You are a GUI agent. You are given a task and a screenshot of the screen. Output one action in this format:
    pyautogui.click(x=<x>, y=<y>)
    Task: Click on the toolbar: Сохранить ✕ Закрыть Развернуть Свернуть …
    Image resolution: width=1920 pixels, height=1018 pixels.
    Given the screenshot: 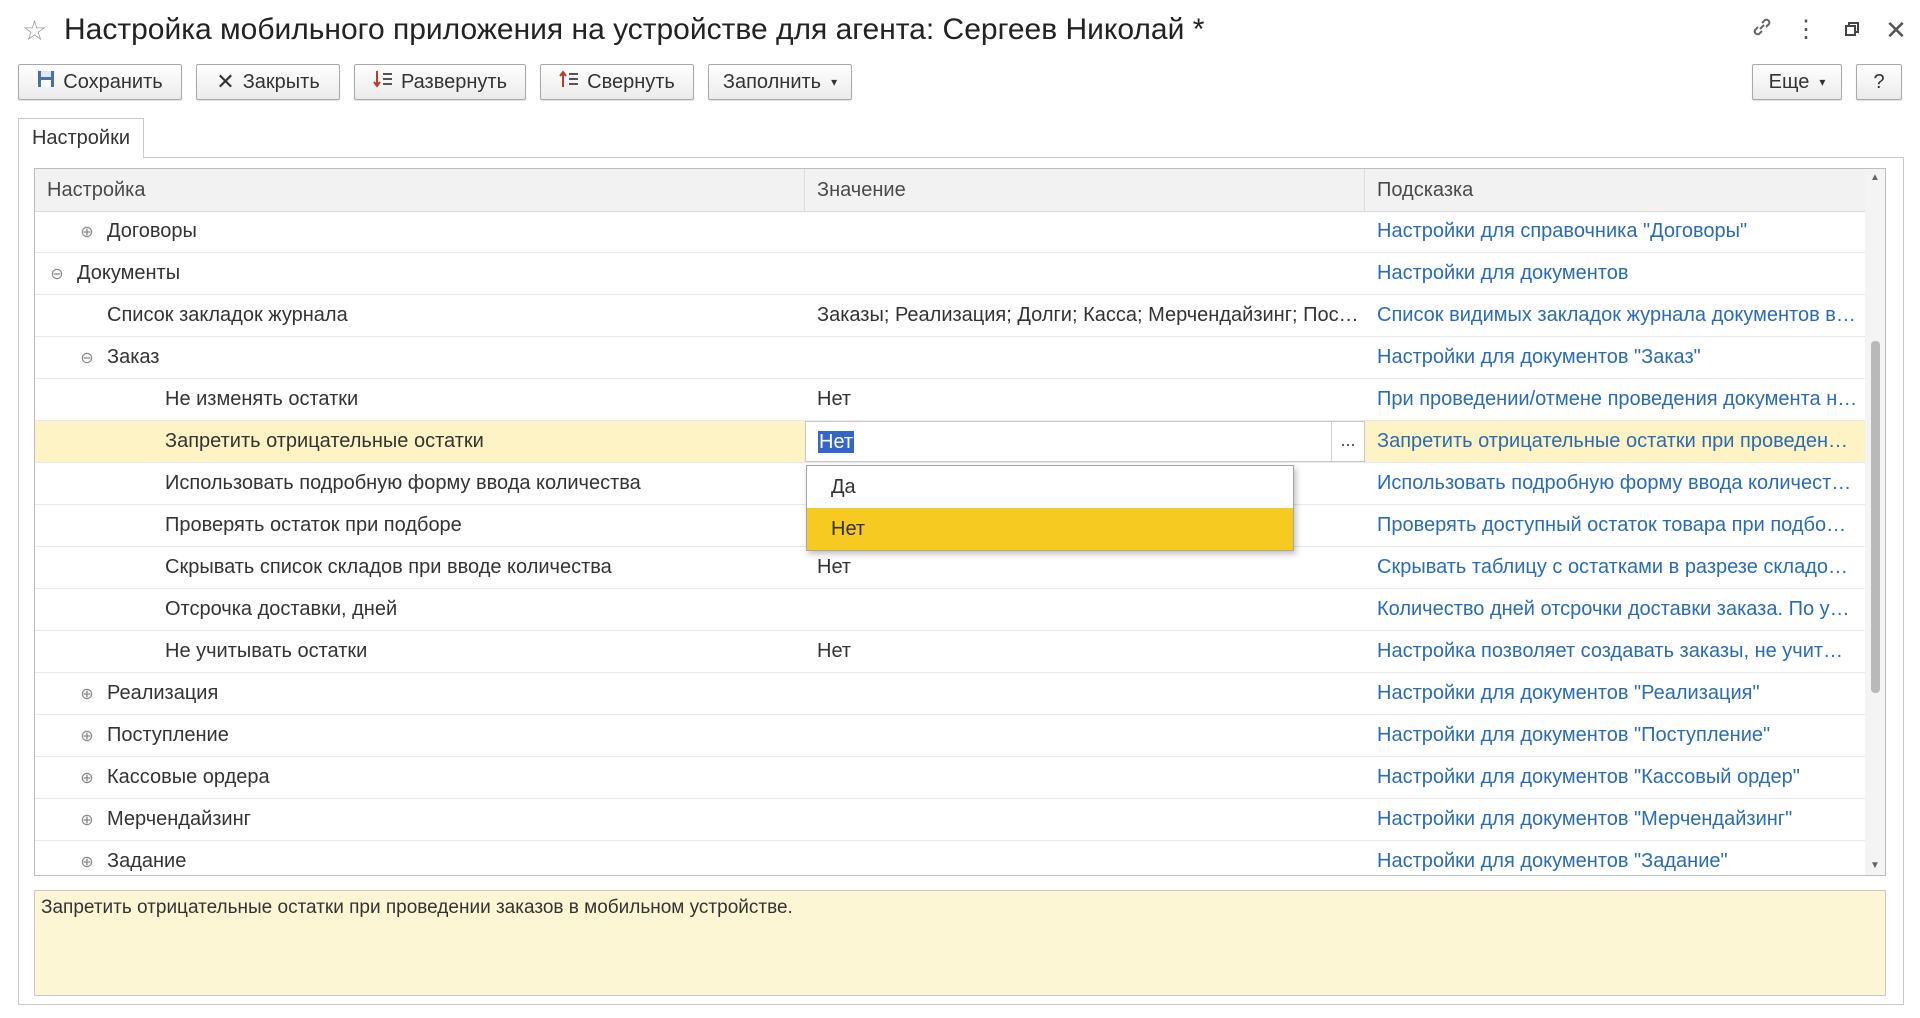 What is the action you would take?
    pyautogui.click(x=960, y=85)
    